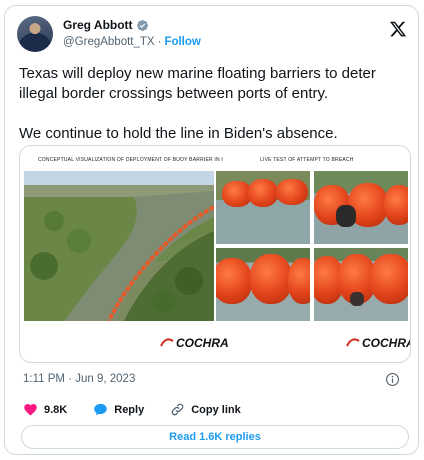  I want to click on action-bar: 9.8K Reply Copy link, so click(145, 409).